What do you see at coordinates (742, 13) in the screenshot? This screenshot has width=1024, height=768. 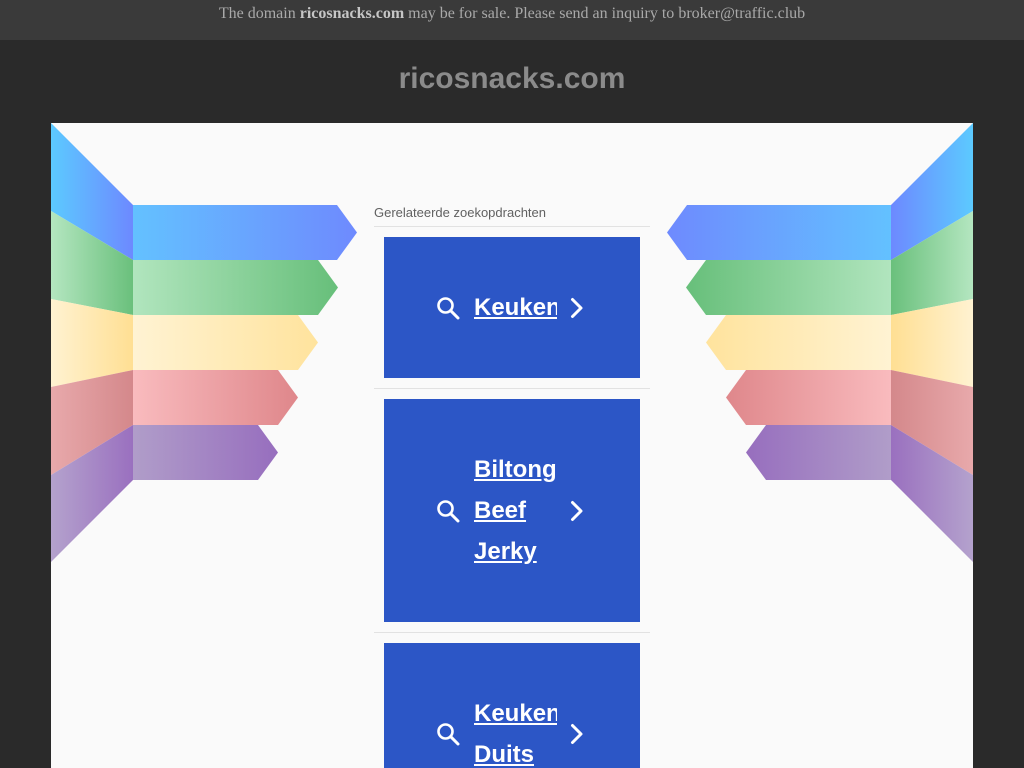 I see `broker-email: broker@traffic.club` at bounding box center [742, 13].